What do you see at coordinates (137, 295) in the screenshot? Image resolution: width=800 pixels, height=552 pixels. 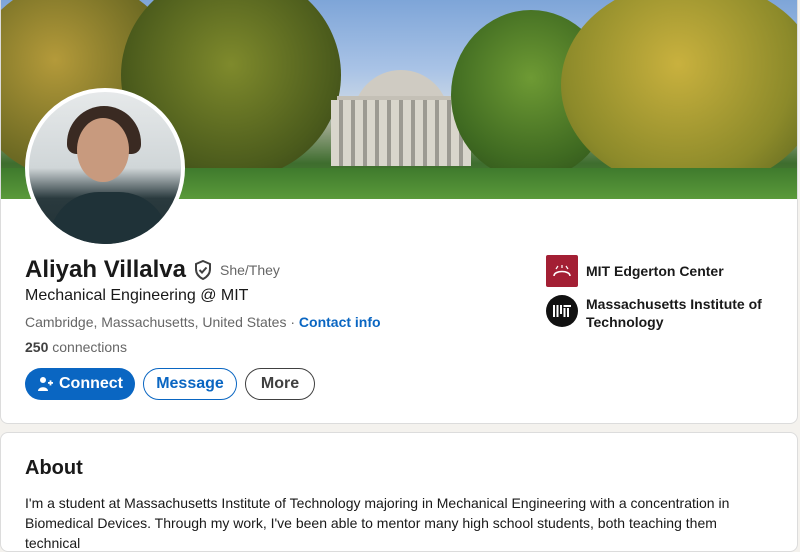 I see `profile-headline: Mechanical Engineering @ MIT` at bounding box center [137, 295].